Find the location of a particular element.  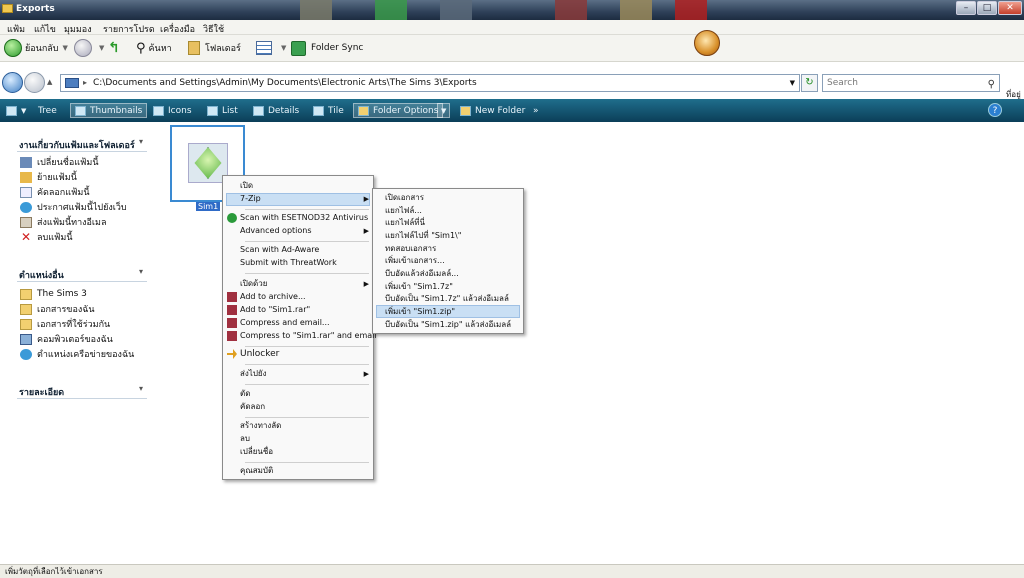

7z-compress-7z-email: บีบอัดเป็น "Sim1.7z" แล้วส่งอีเมลล์ is located at coordinates (447, 299).